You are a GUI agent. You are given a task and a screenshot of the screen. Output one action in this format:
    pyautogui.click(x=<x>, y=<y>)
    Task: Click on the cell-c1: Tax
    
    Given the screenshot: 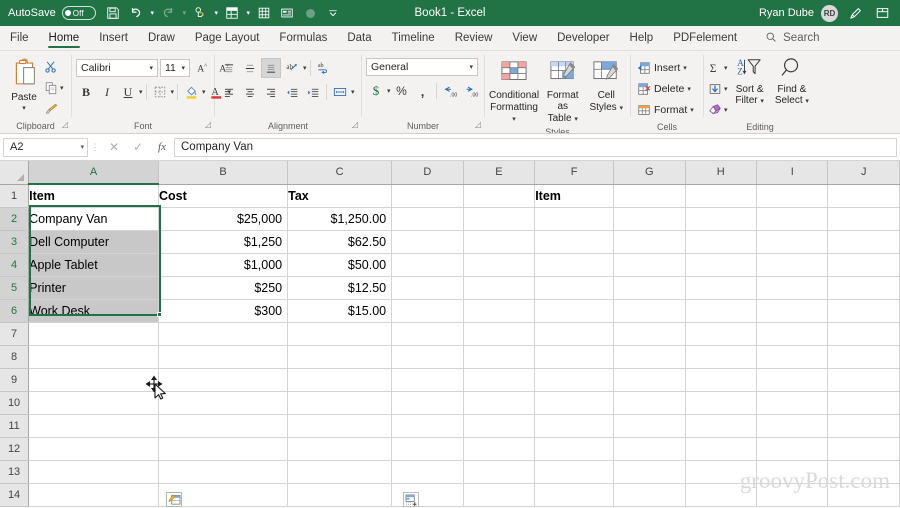 What is the action you would take?
    pyautogui.click(x=340, y=196)
    